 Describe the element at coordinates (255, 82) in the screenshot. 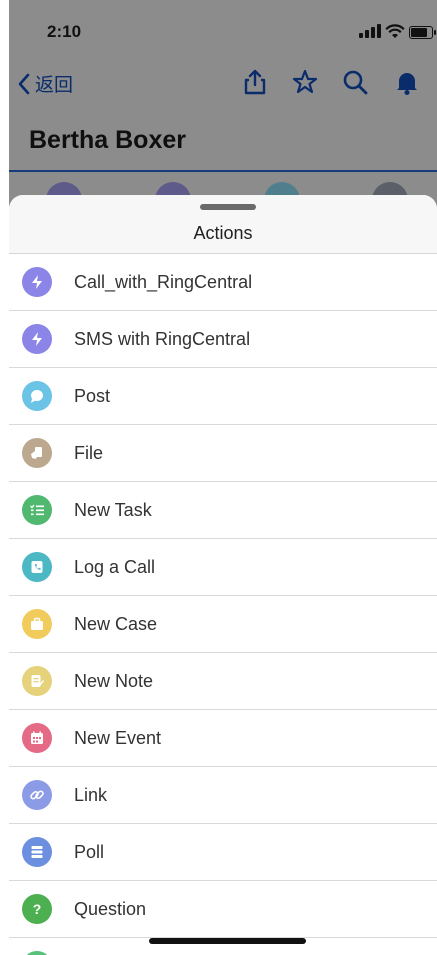

I see `share-icon` at that location.